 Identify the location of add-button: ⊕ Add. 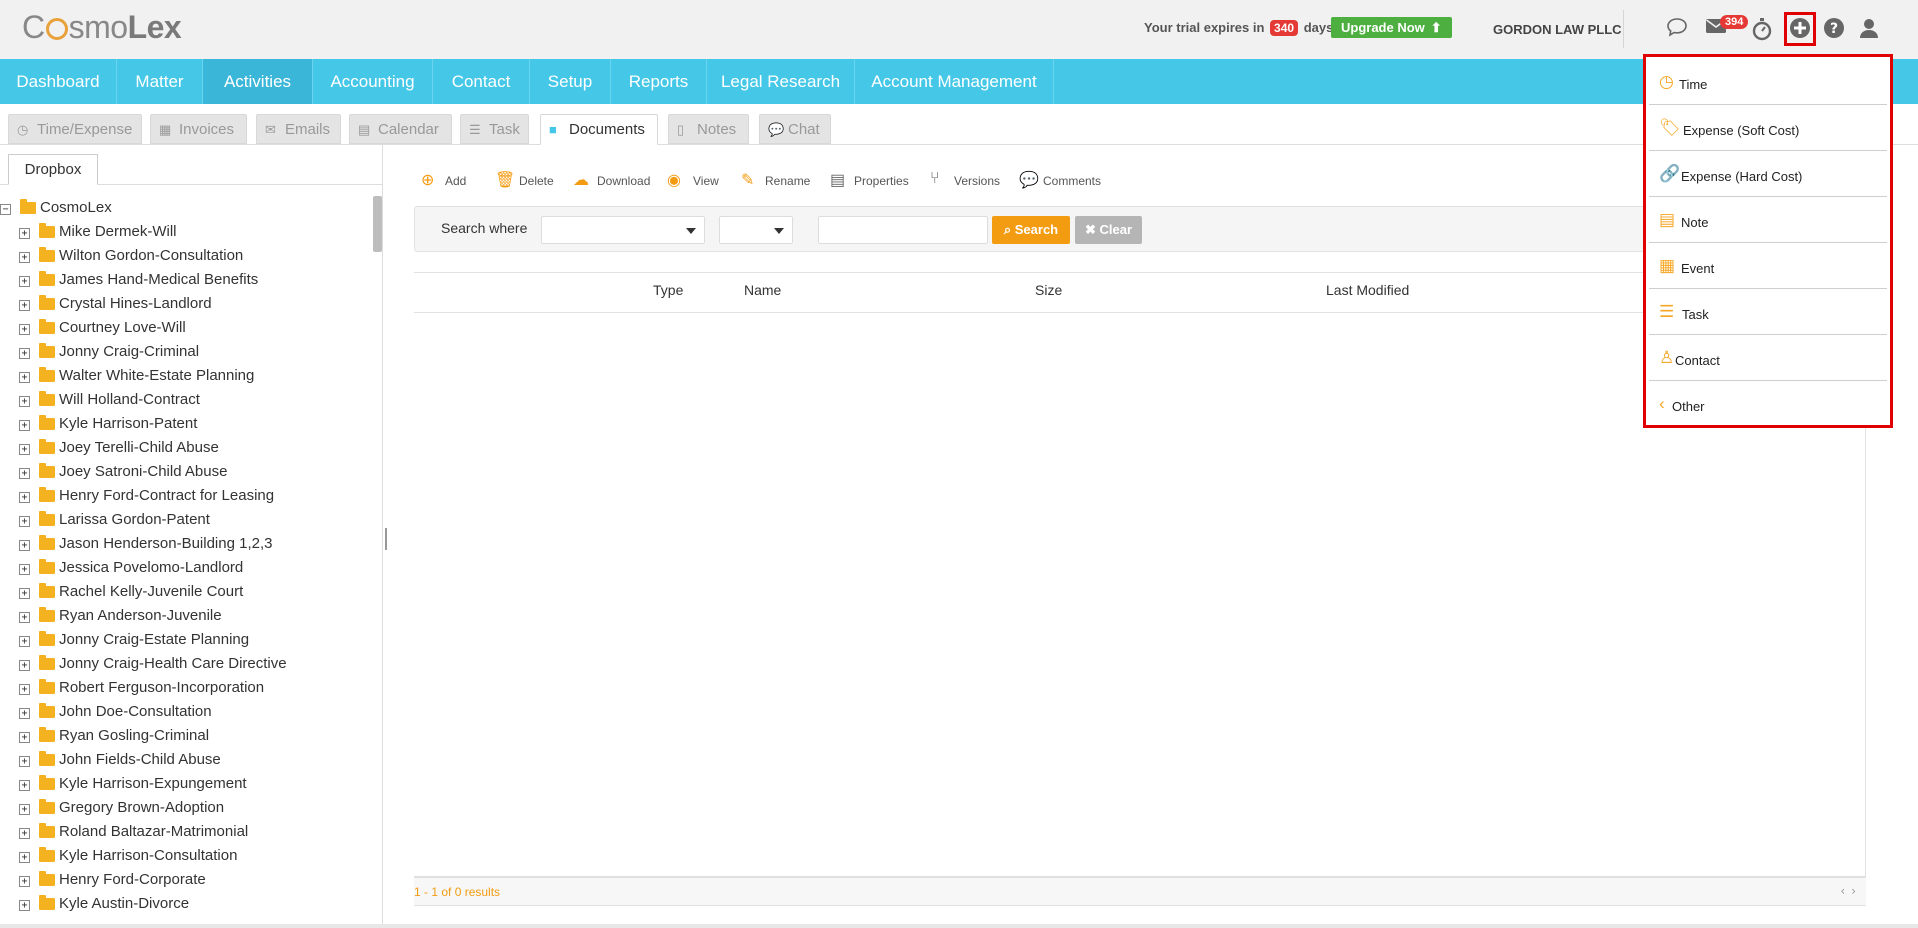
(446, 181).